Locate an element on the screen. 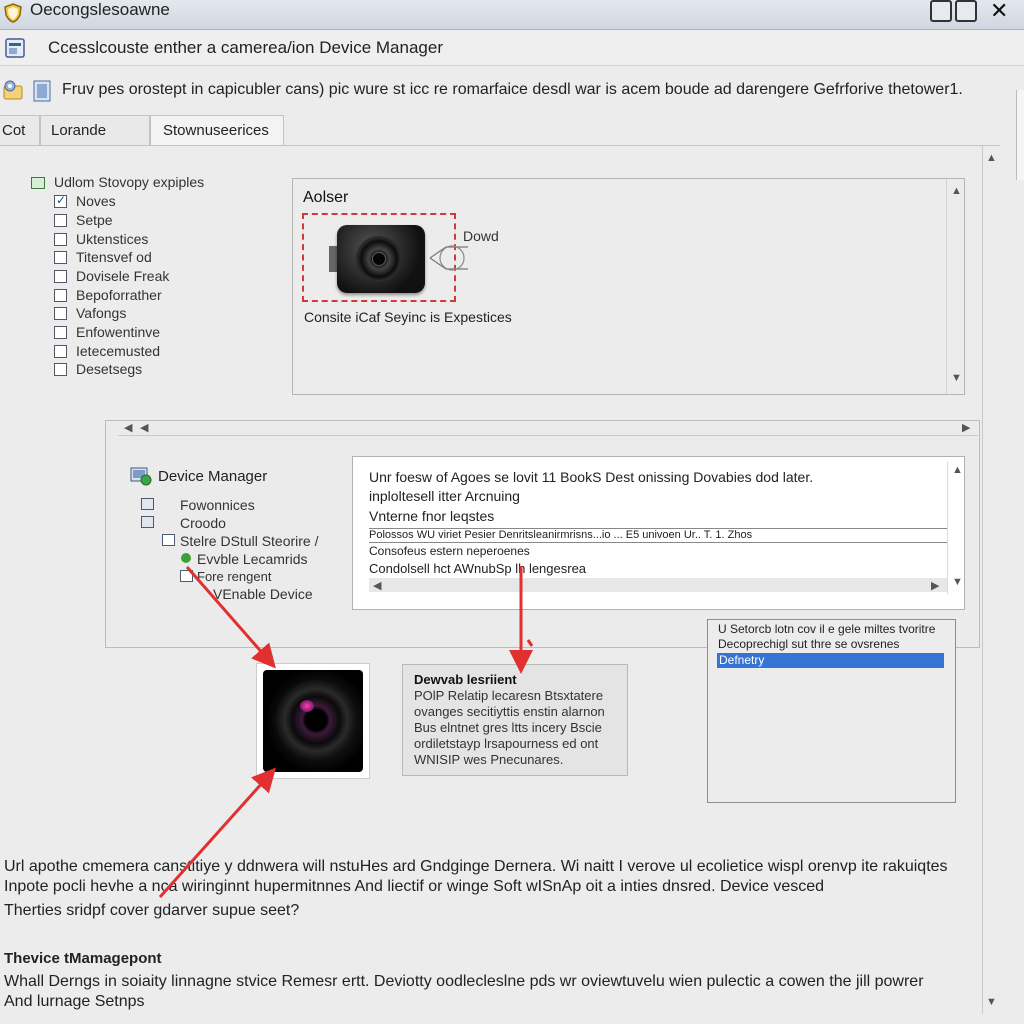 The height and width of the screenshot is (1024, 1024). properties-scrollbar: ▲ ▼ is located at coordinates (955, 286).